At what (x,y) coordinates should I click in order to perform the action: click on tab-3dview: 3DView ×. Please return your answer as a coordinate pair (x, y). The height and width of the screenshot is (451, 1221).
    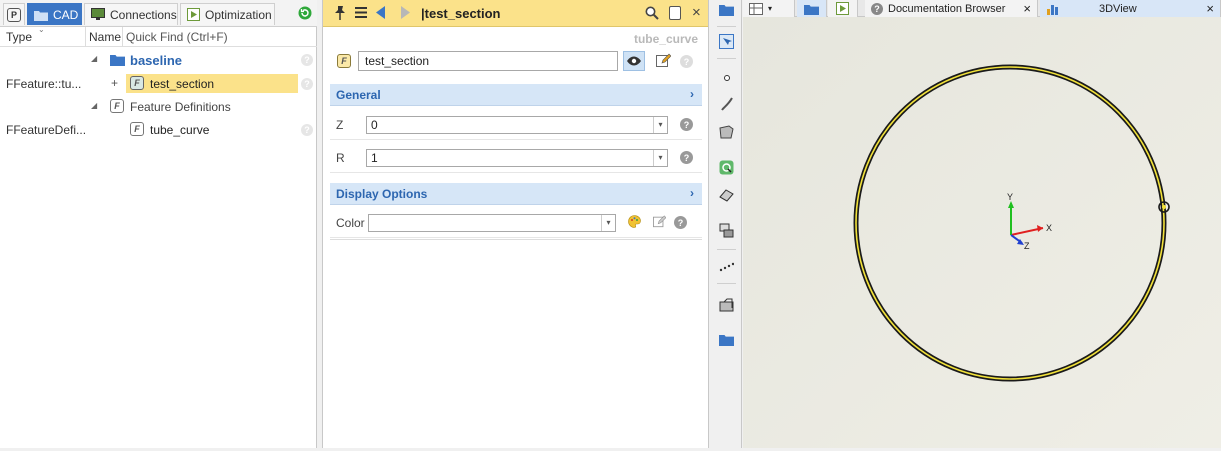
    Looking at the image, I should click on (1130, 8).